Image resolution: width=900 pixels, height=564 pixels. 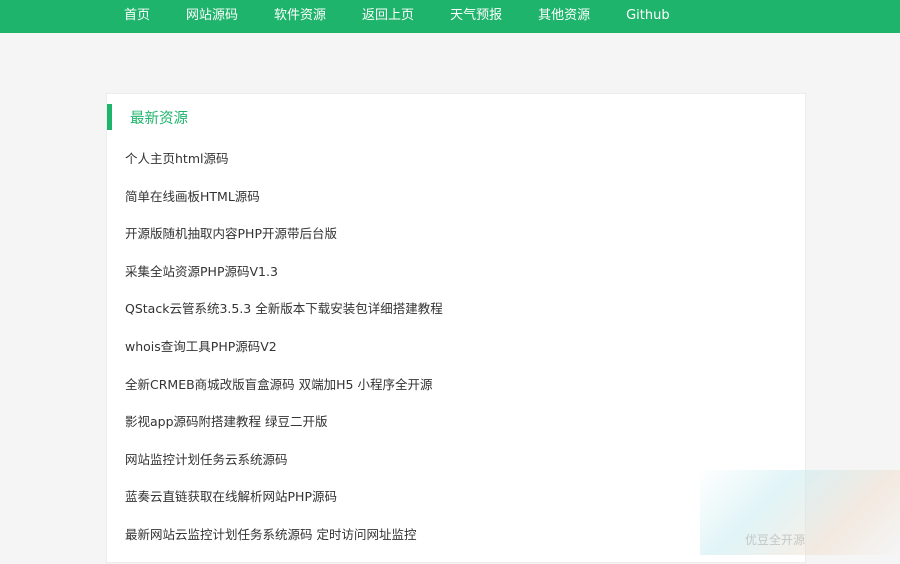 I want to click on resource-link: 全新CRMEB商城改版盲盒源码 双端加H5 小程序全开源, so click(x=278, y=384).